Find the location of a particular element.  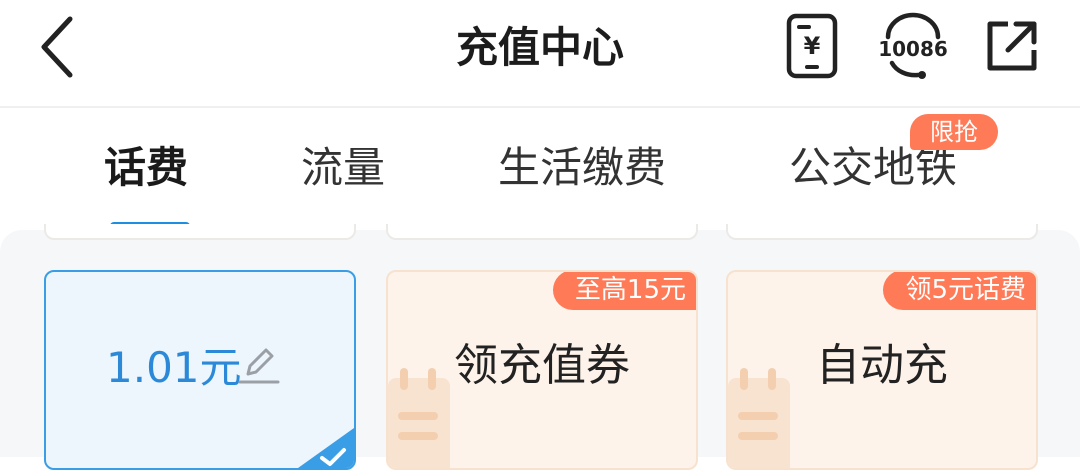

share-button is located at coordinates (1012, 46).